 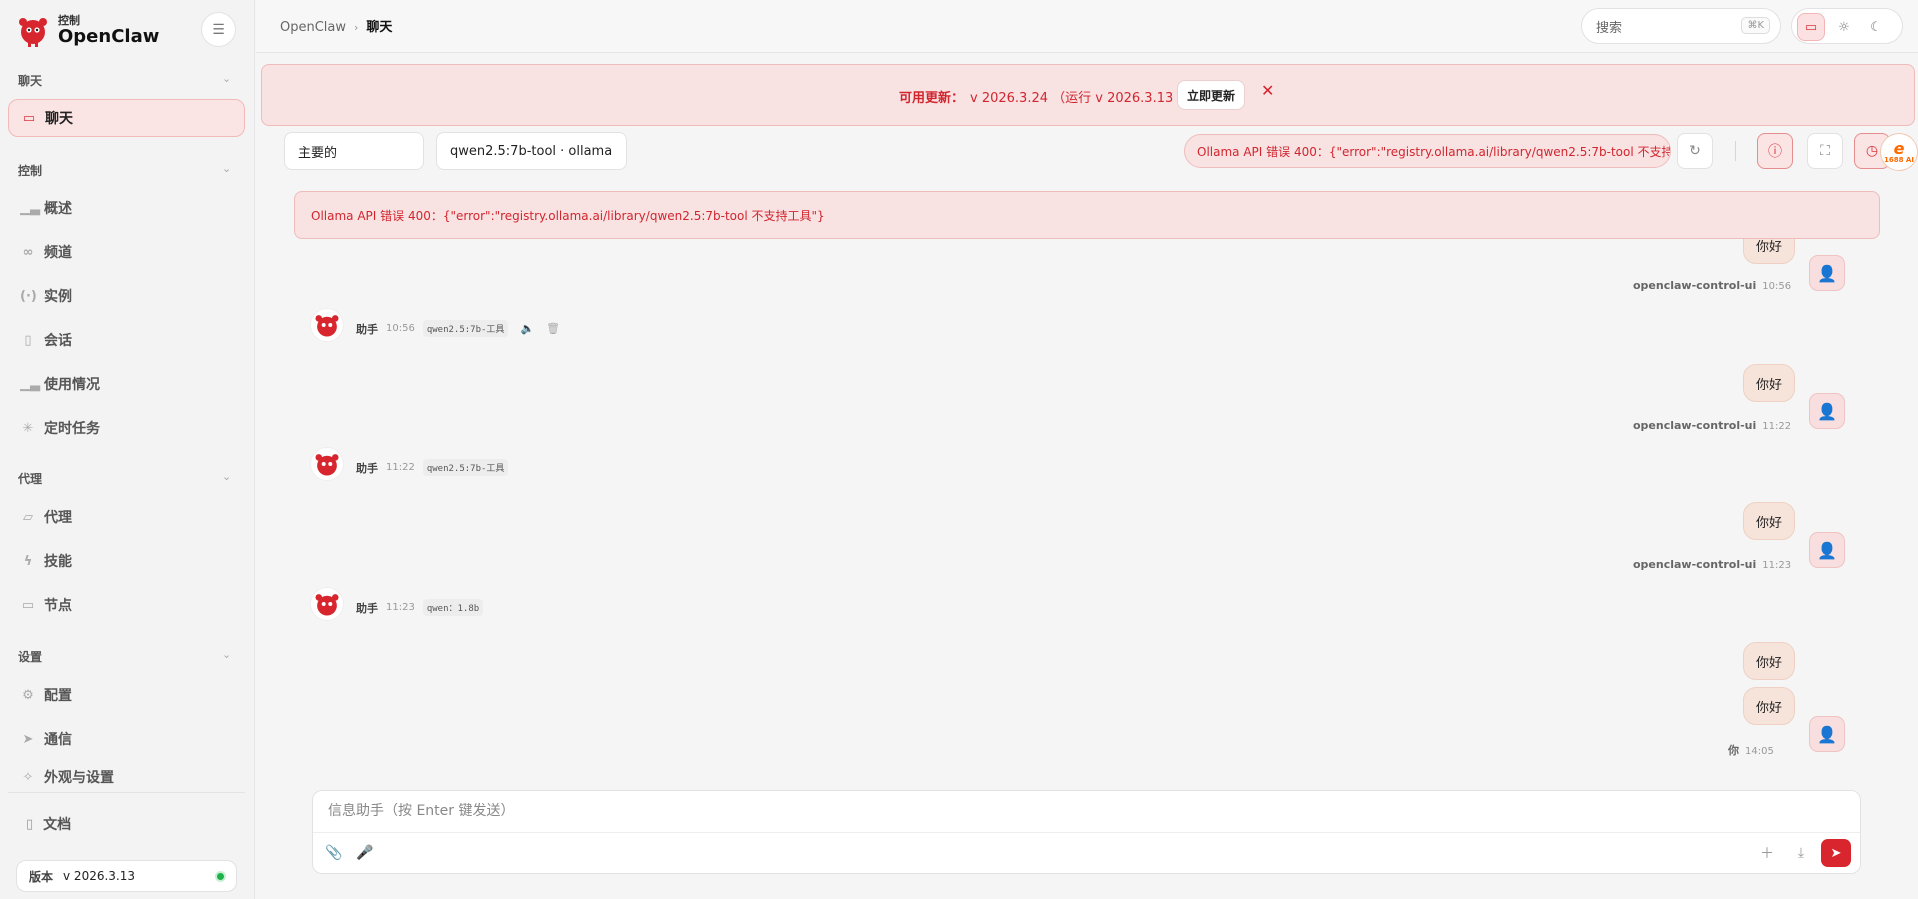 I want to click on theme-switcher: ▭ ☼ ☾, so click(x=1847, y=26).